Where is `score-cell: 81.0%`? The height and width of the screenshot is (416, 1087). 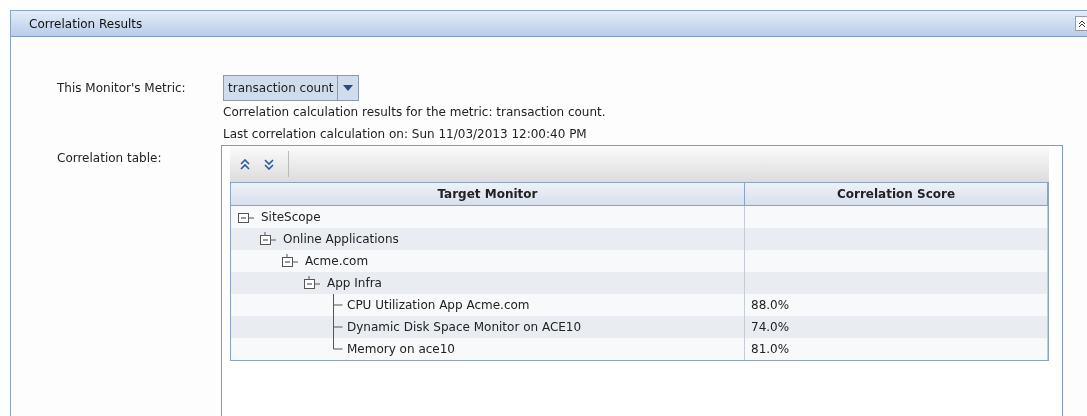 score-cell: 81.0% is located at coordinates (770, 349).